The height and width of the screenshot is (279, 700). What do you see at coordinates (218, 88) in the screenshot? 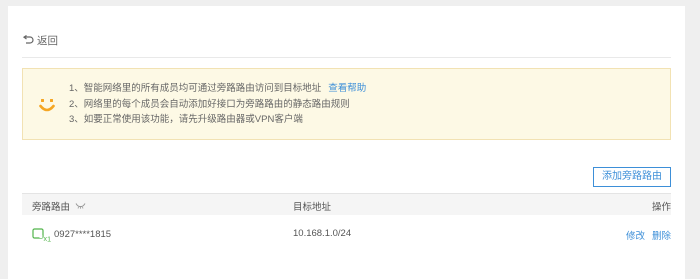
I see `notice-line-1: 1、智能网络里的所有成员均可通过旁路路由访问到目标地址 查看帮助` at bounding box center [218, 88].